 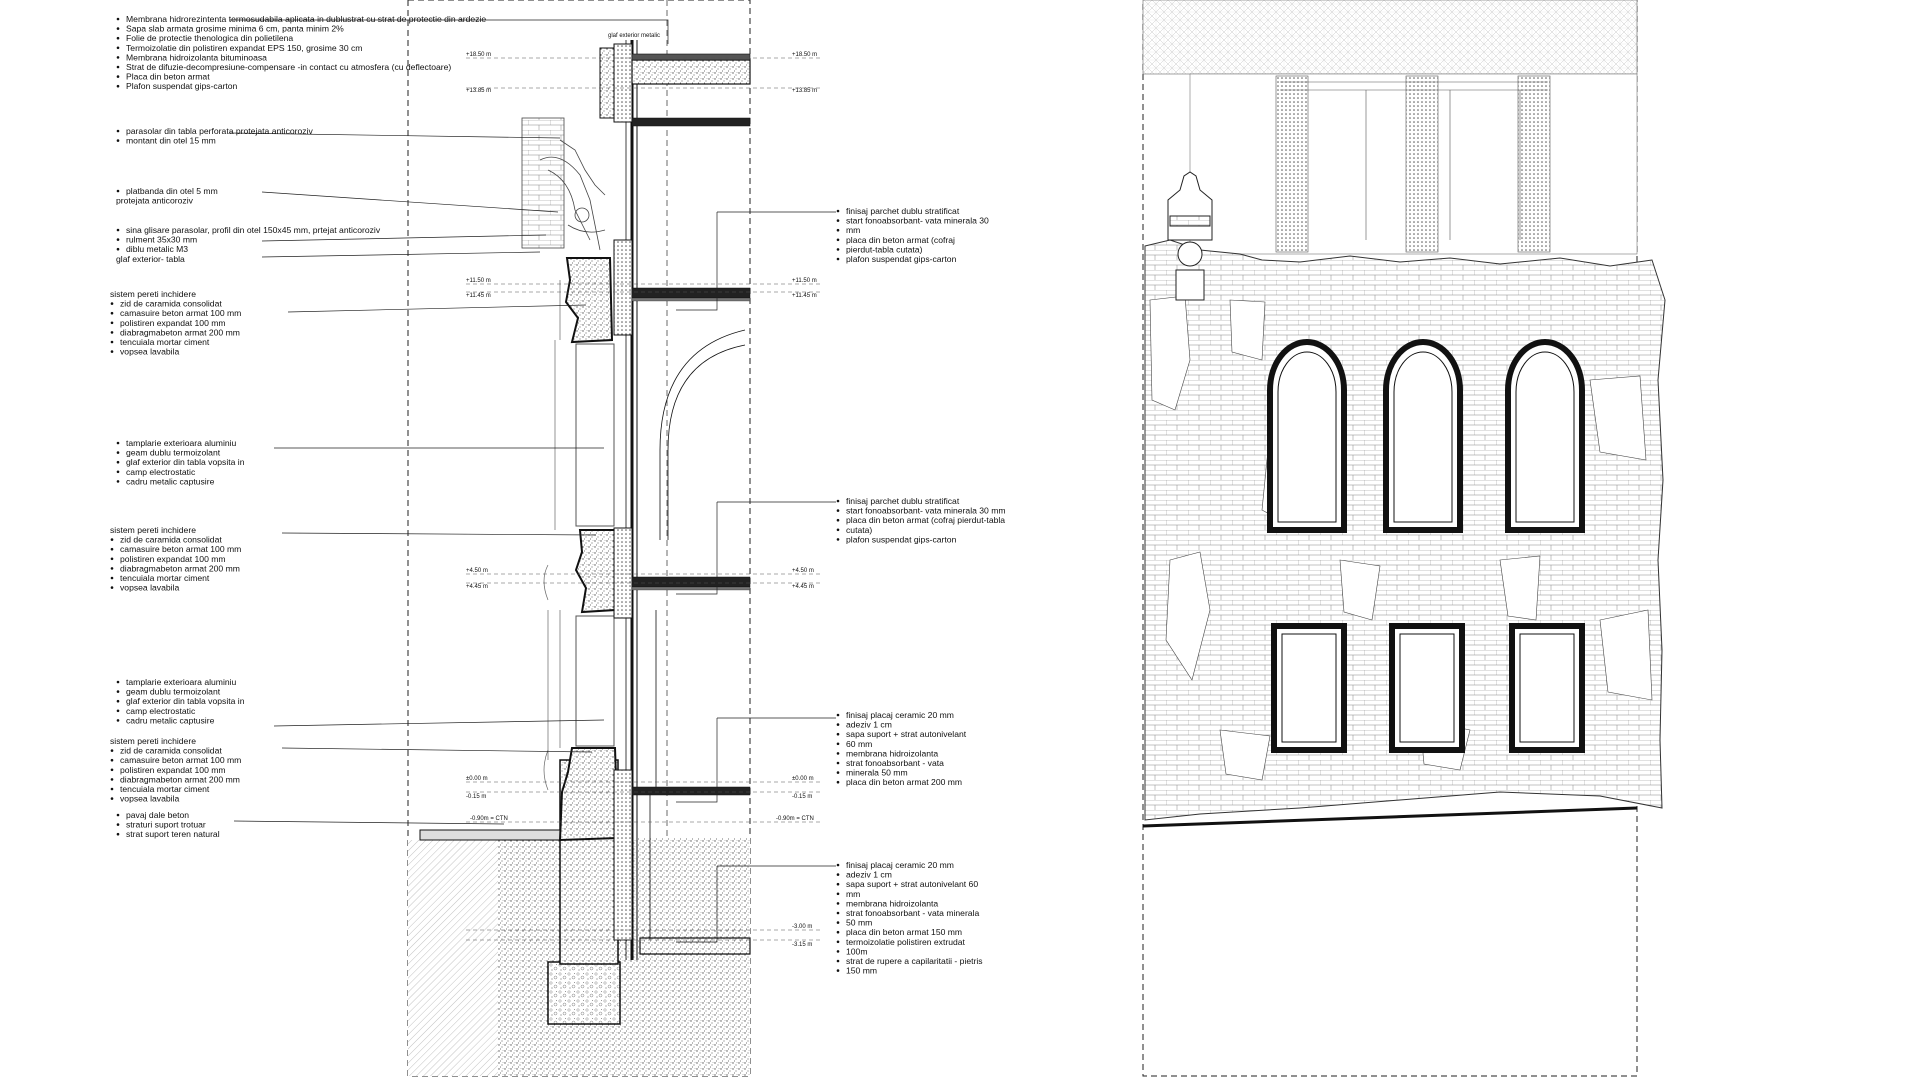 What do you see at coordinates (168, 77) in the screenshot?
I see `left-annotation-line: Placa din beton armat` at bounding box center [168, 77].